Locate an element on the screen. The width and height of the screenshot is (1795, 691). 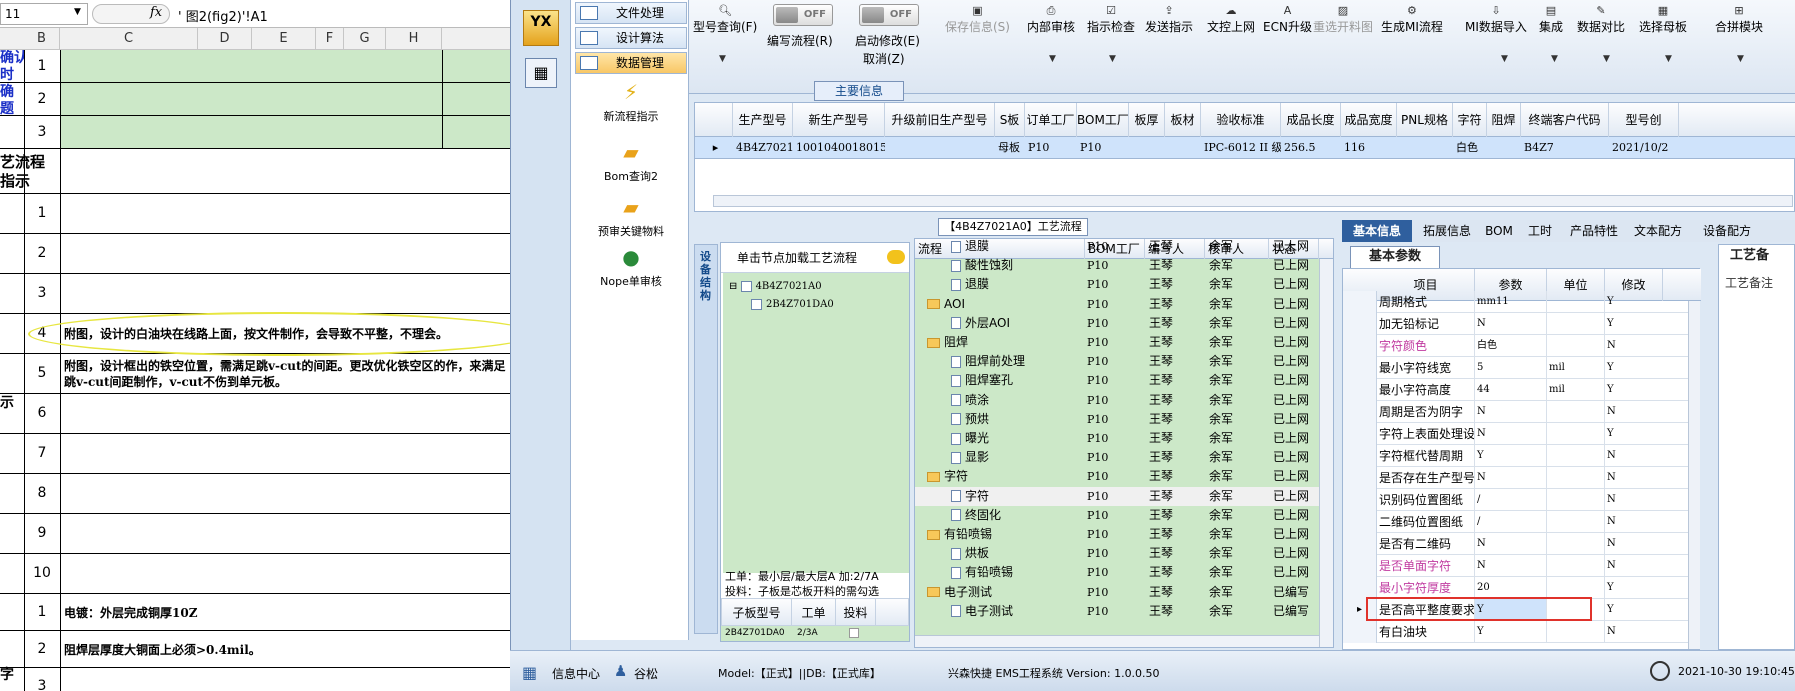
param-row: 有白油块 Y N is located at coordinates (1515, 632).